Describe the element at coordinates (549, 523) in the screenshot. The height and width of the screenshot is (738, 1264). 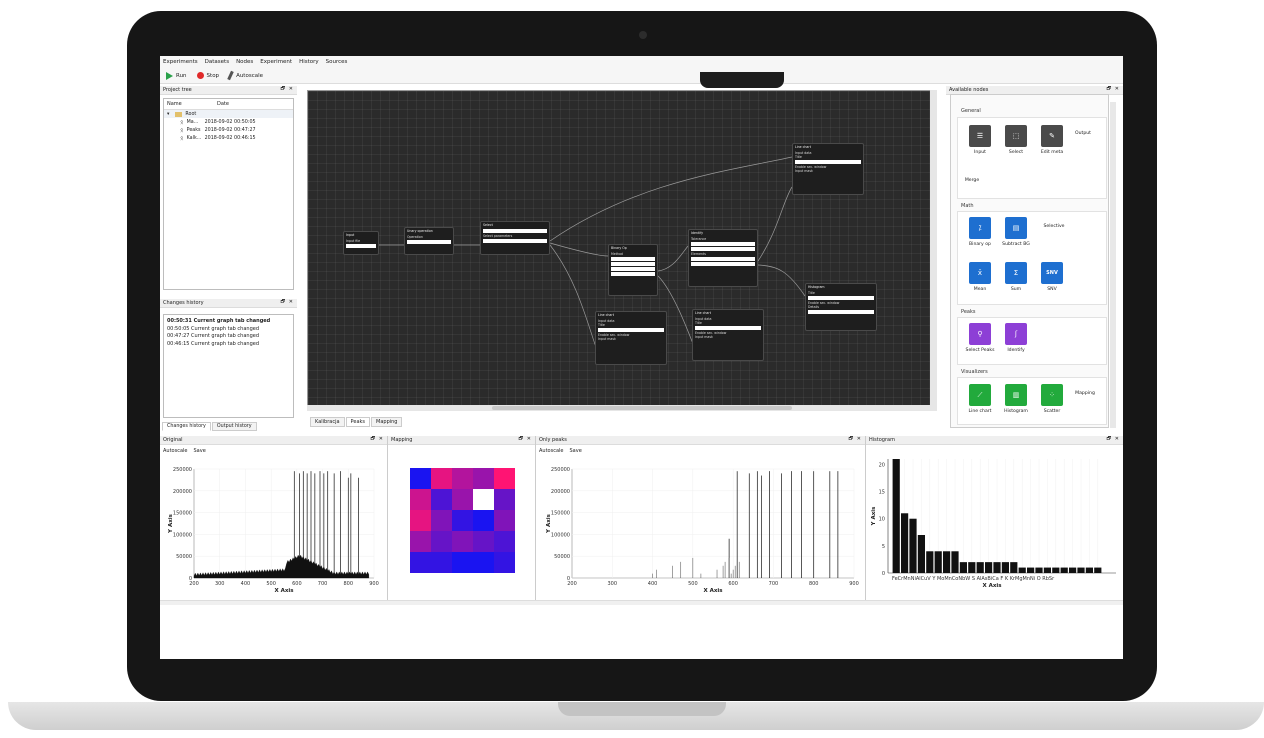
I see `y-axis-label: Y Axis` at that location.